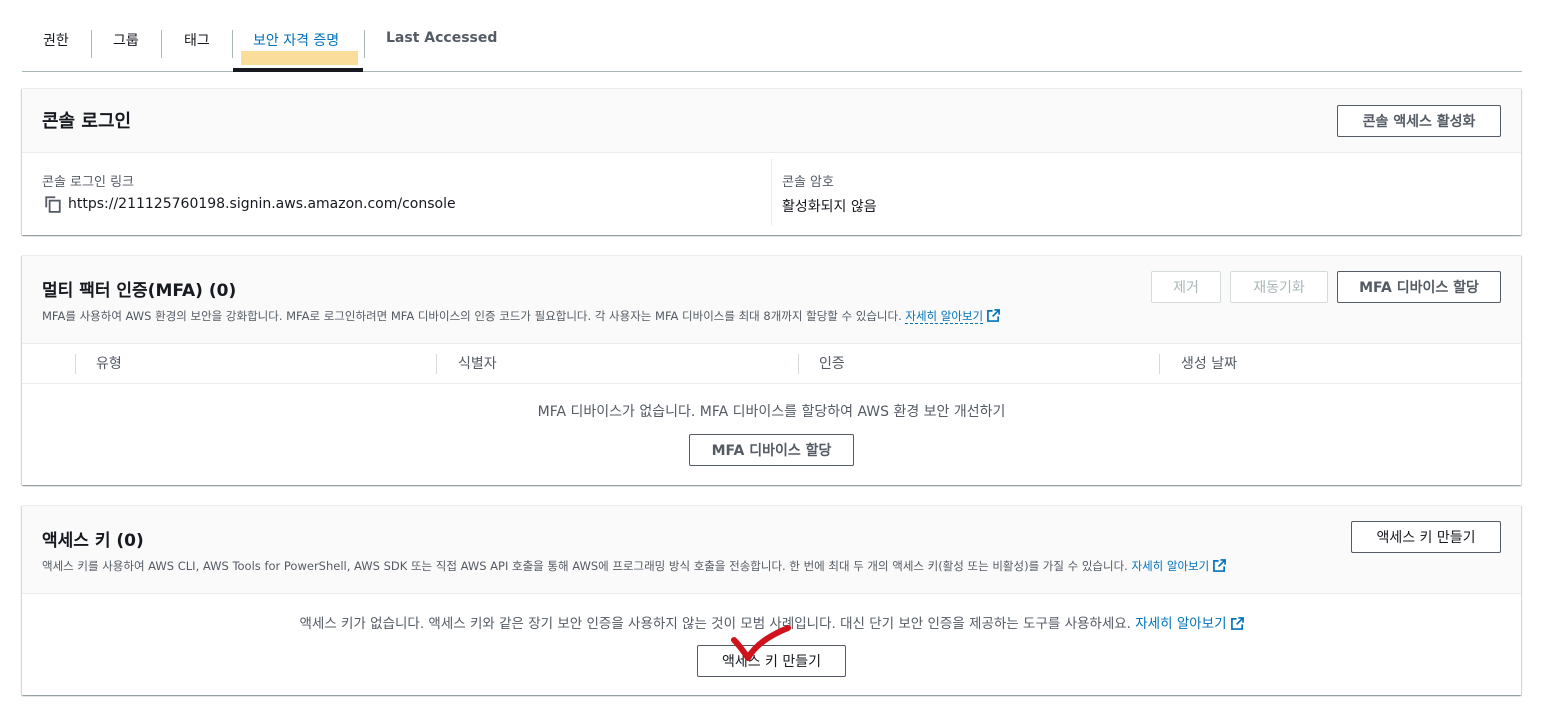 Image resolution: width=1550 pixels, height=704 pixels. Describe the element at coordinates (109, 364) in the screenshot. I see `column-header-type: 유형` at that location.